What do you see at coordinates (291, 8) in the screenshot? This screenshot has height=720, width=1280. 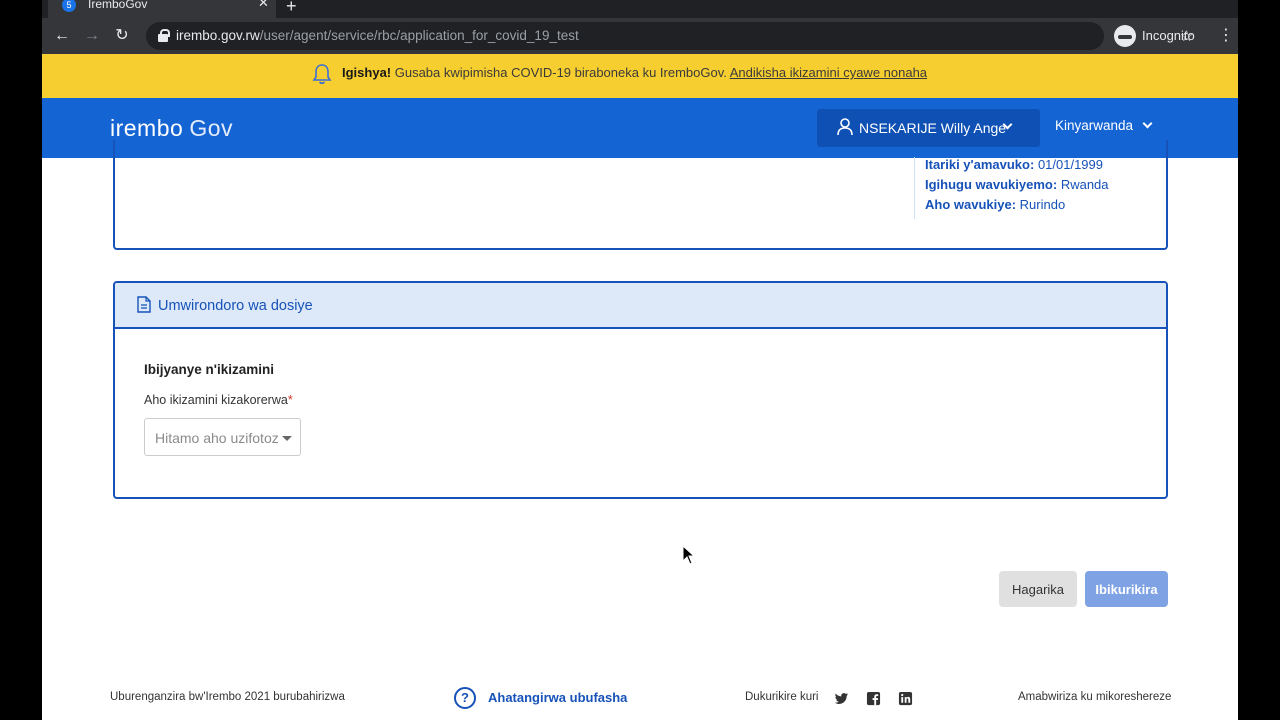 I see `new-tab-icon: +` at bounding box center [291, 8].